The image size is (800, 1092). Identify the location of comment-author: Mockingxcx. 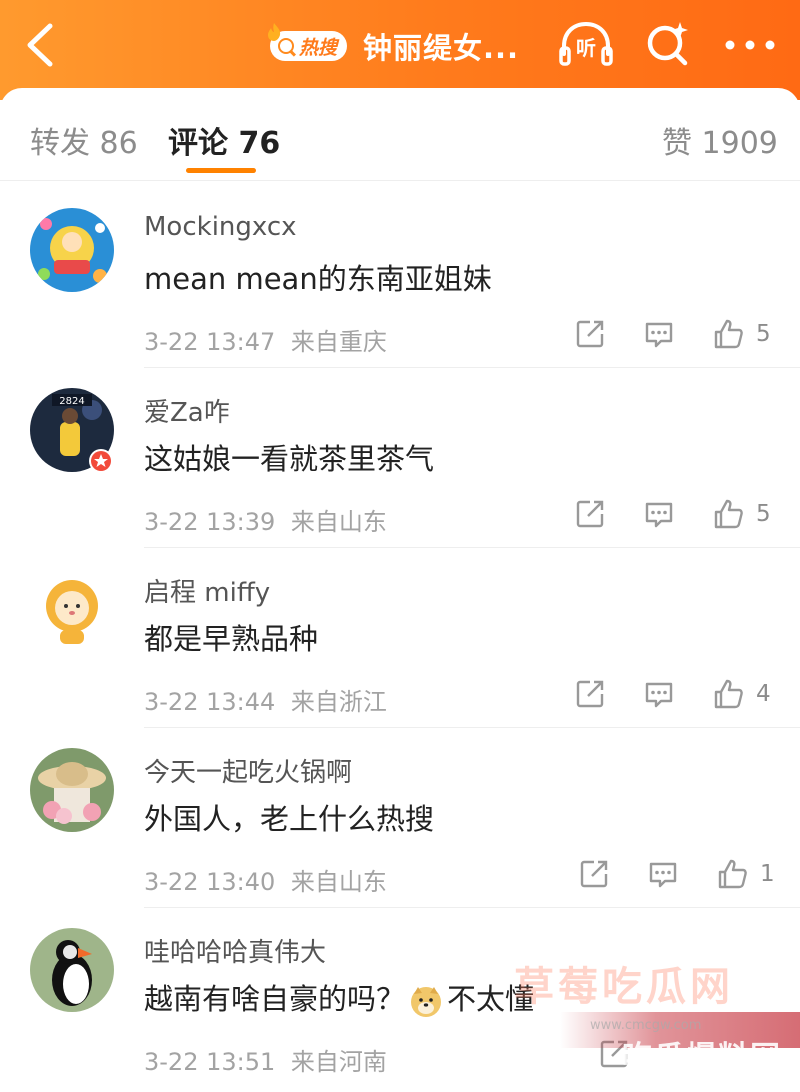
(220, 227).